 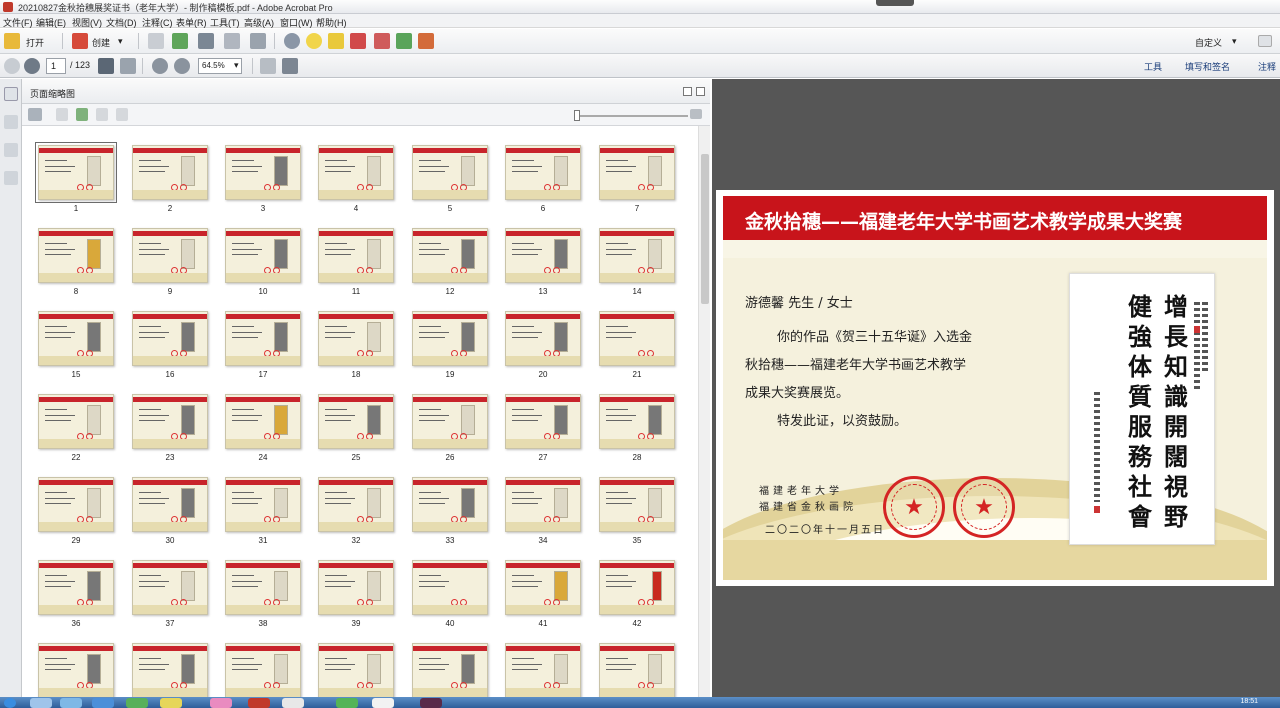 I want to click on menu-comment: 注释(C), so click(x=157, y=22).